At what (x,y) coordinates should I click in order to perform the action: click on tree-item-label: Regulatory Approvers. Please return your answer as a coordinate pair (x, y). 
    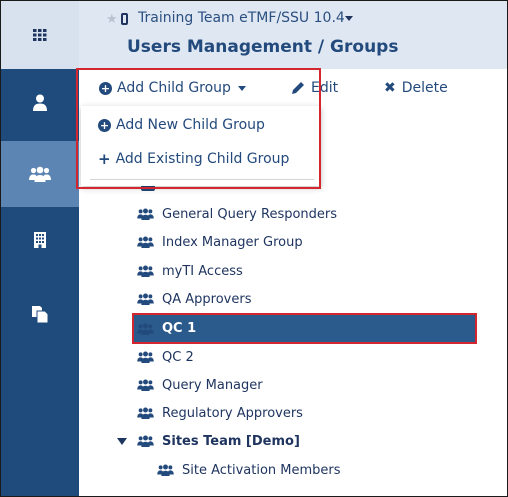
    Looking at the image, I should click on (232, 413).